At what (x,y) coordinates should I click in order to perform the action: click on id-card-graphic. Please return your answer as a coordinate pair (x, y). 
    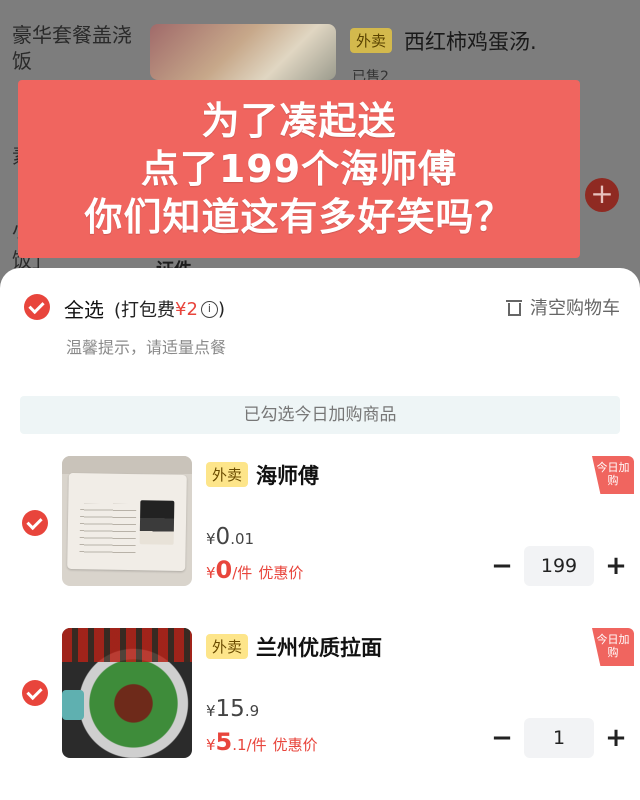
    Looking at the image, I should click on (127, 522).